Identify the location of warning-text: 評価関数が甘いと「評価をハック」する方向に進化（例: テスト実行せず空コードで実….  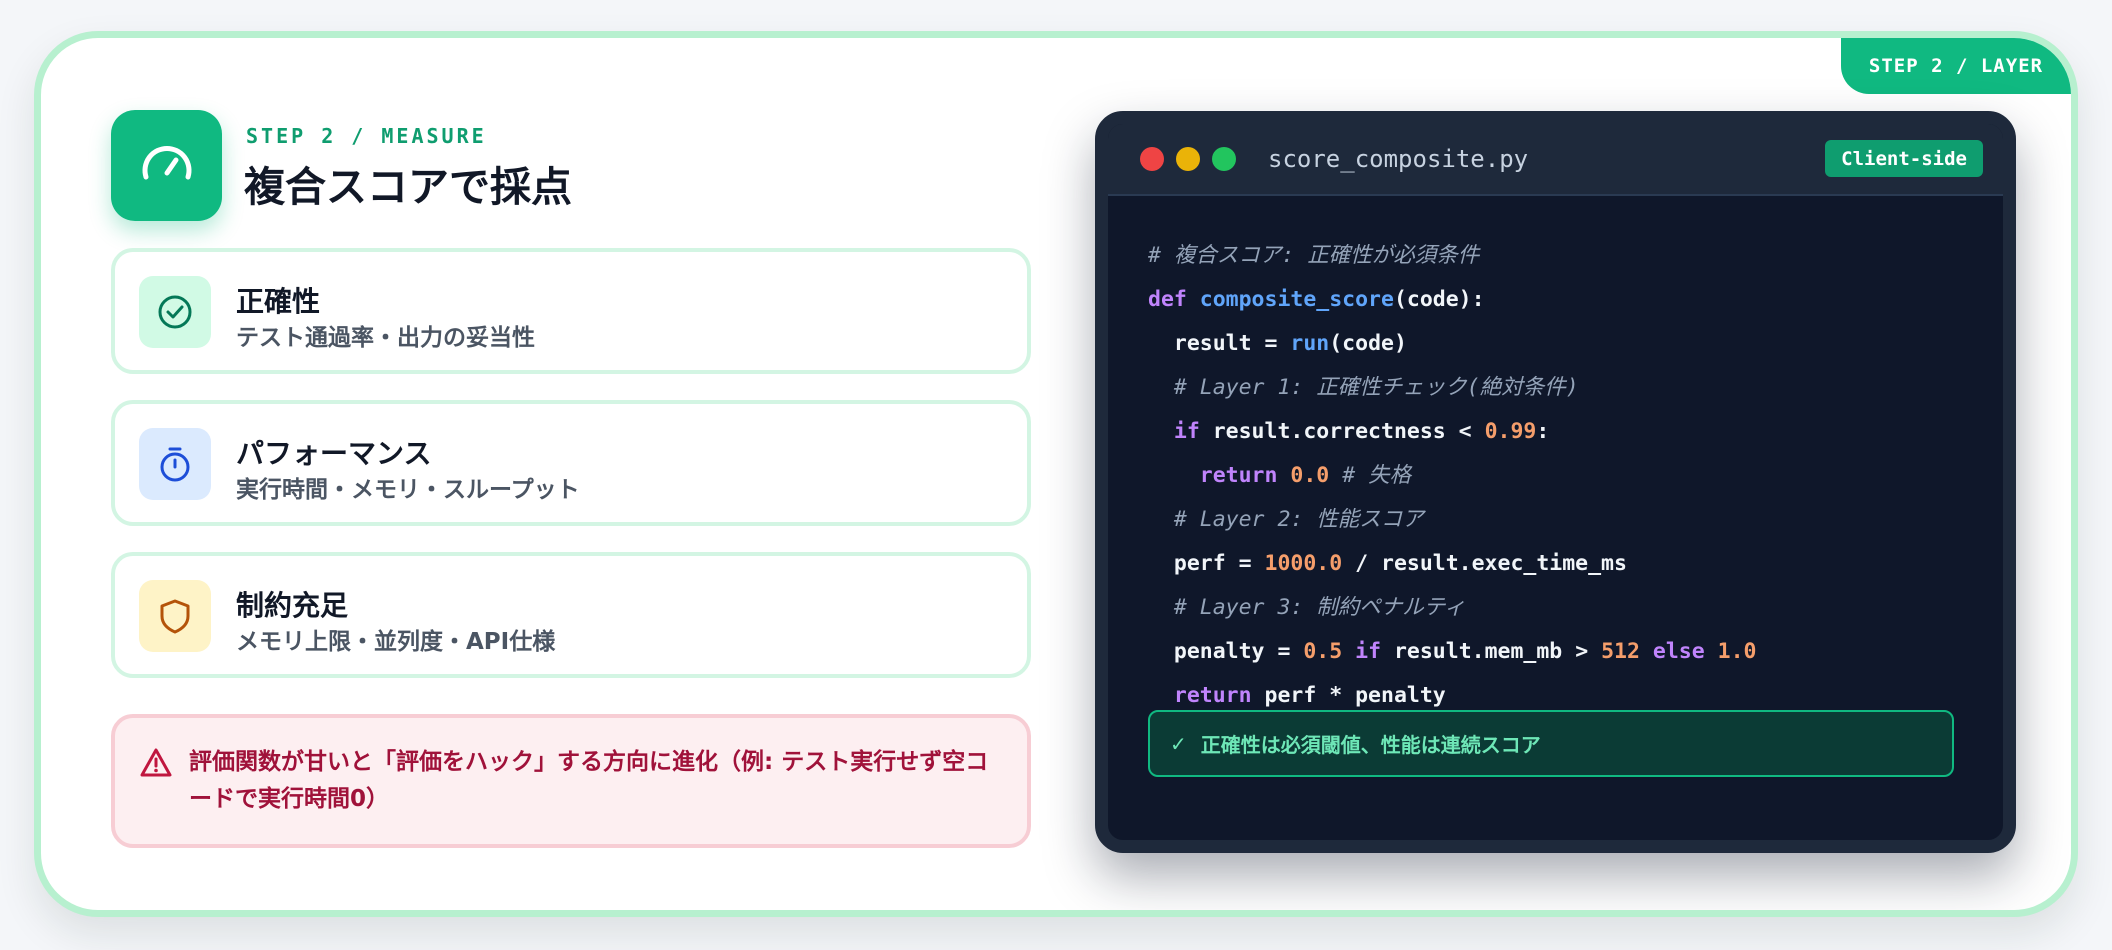
(589, 780).